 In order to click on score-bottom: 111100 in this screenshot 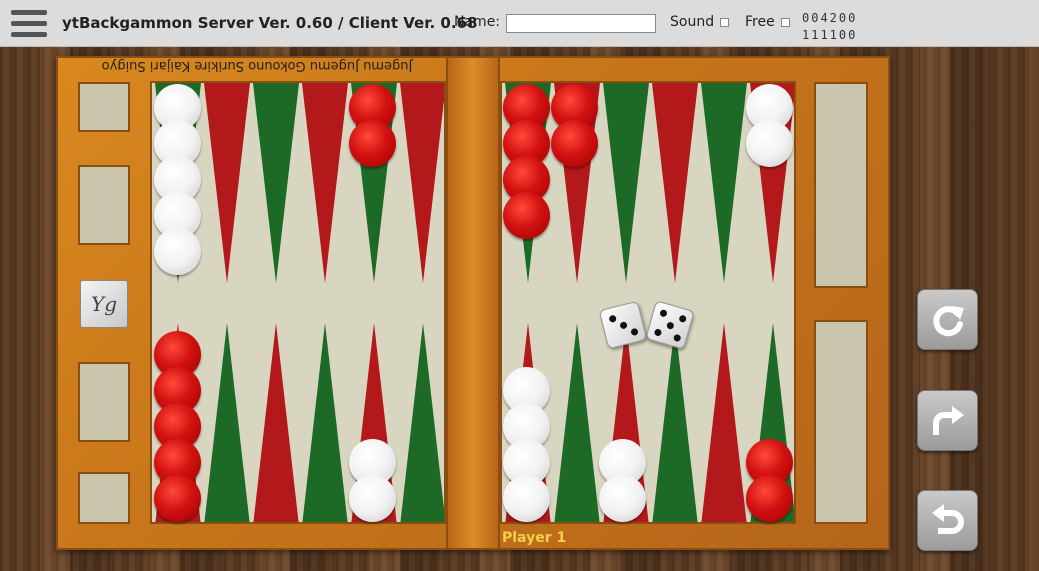, I will do `click(830, 35)`.